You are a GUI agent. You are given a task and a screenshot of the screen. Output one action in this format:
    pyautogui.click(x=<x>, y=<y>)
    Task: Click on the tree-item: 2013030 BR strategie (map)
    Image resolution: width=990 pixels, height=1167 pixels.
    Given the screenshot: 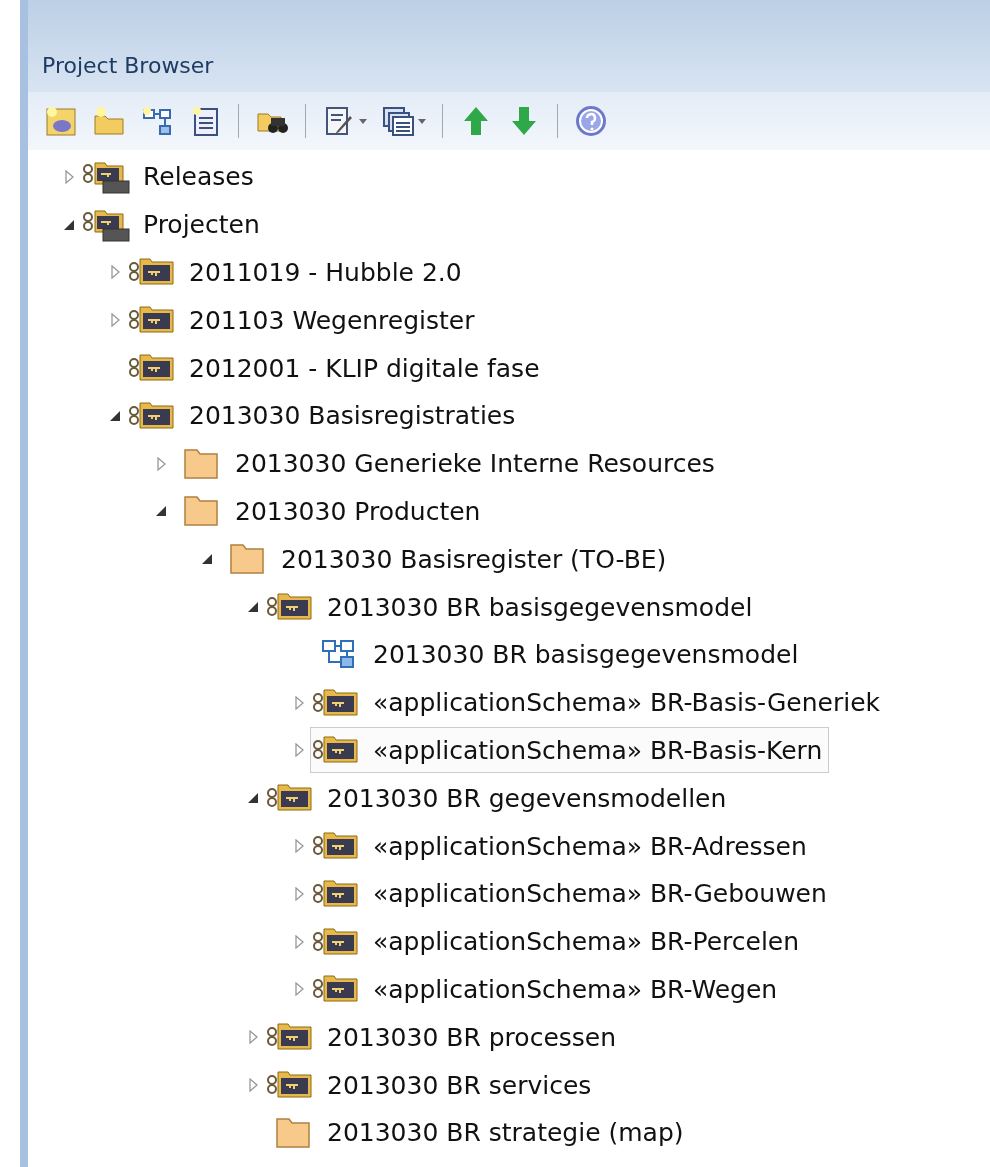 What is the action you would take?
    pyautogui.click(x=477, y=1132)
    